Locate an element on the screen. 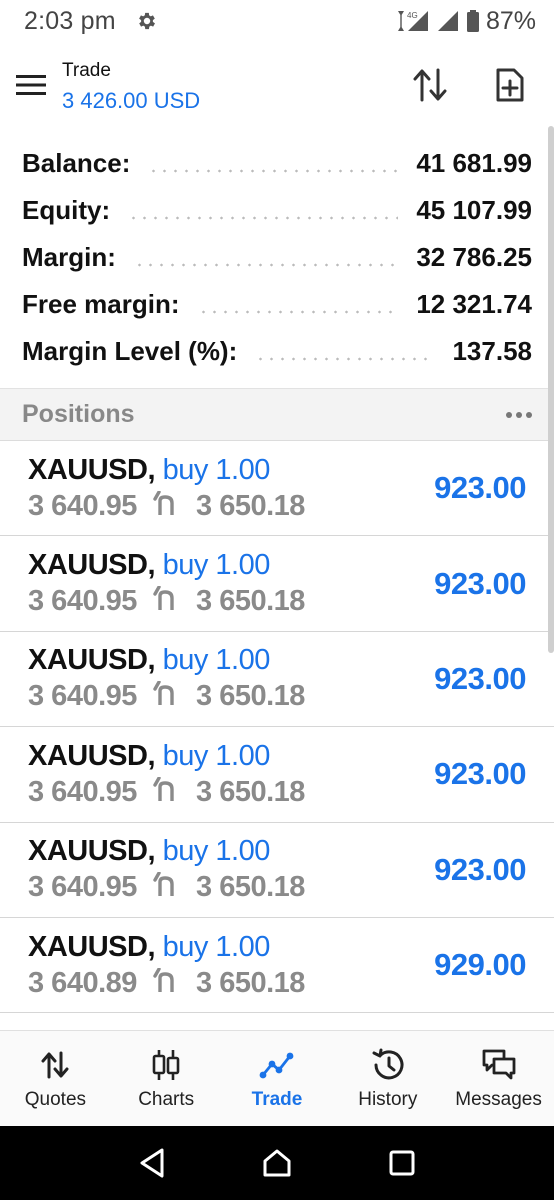  summary-label: Equity: is located at coordinates (66, 210).